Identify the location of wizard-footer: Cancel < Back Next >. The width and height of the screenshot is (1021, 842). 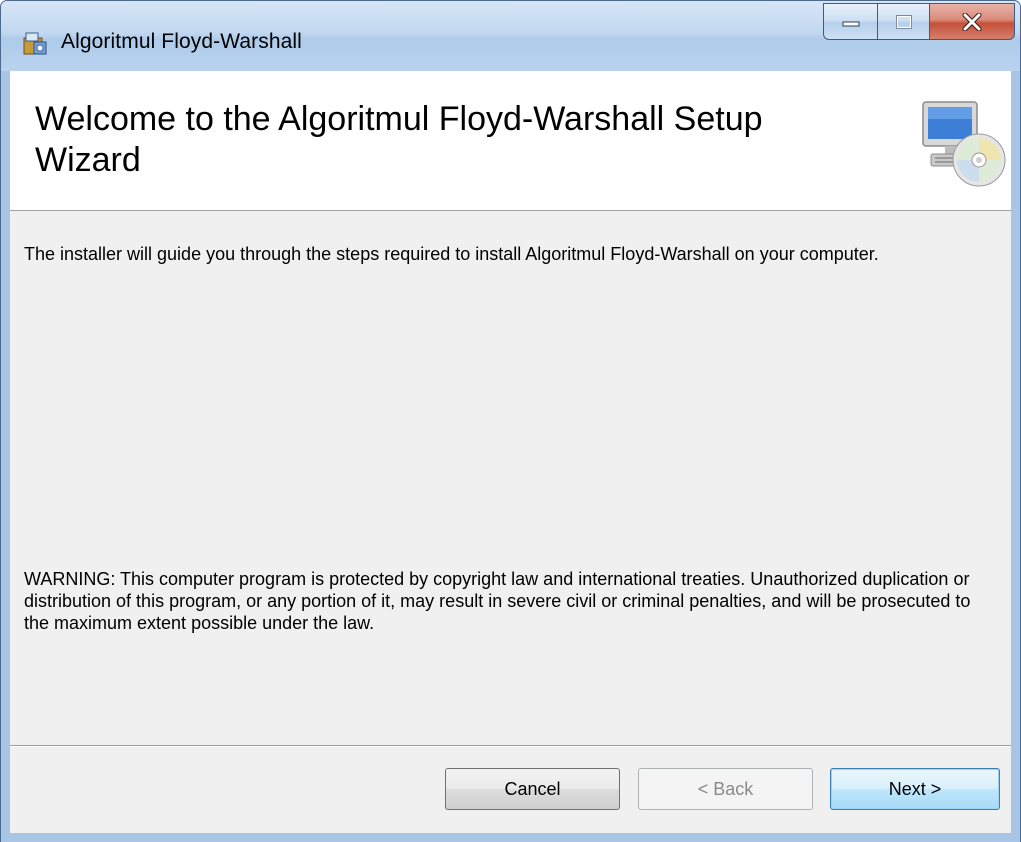
(510, 790).